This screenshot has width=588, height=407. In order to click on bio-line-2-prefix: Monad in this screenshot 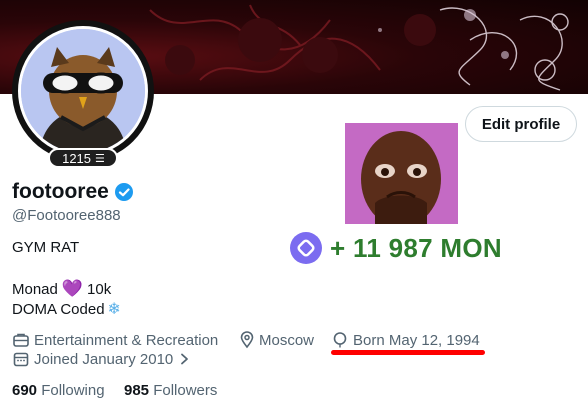, I will do `click(35, 289)`.